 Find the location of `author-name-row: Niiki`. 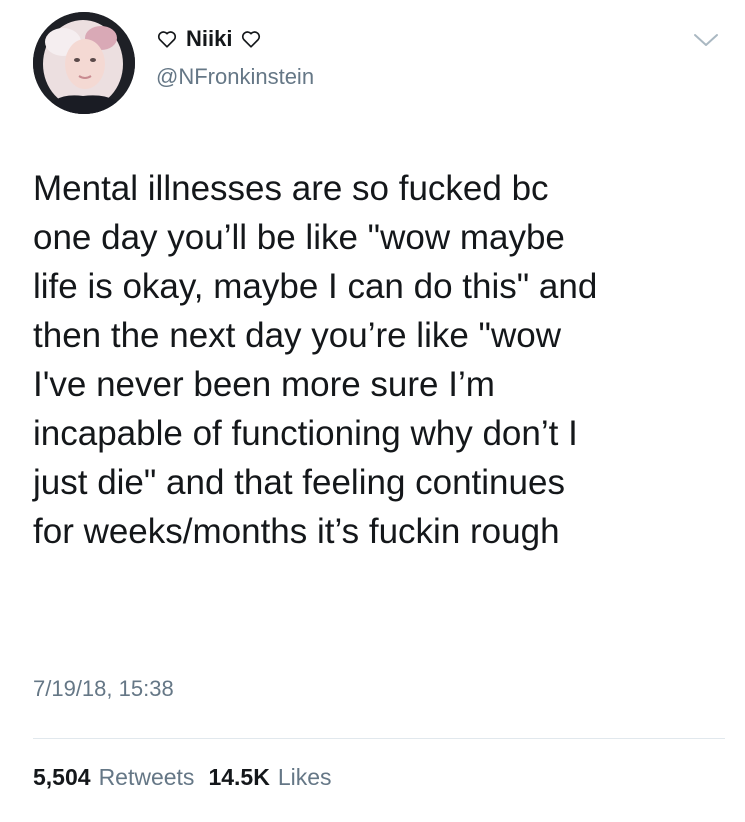

author-name-row: Niiki is located at coordinates (209, 39).